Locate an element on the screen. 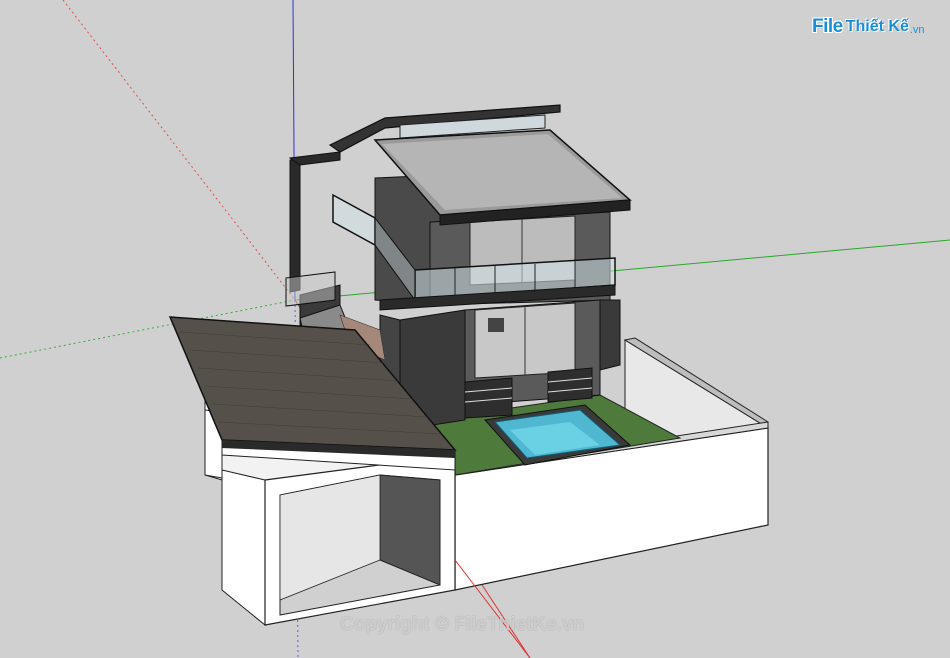  logo-file-text: File is located at coordinates (827, 26).